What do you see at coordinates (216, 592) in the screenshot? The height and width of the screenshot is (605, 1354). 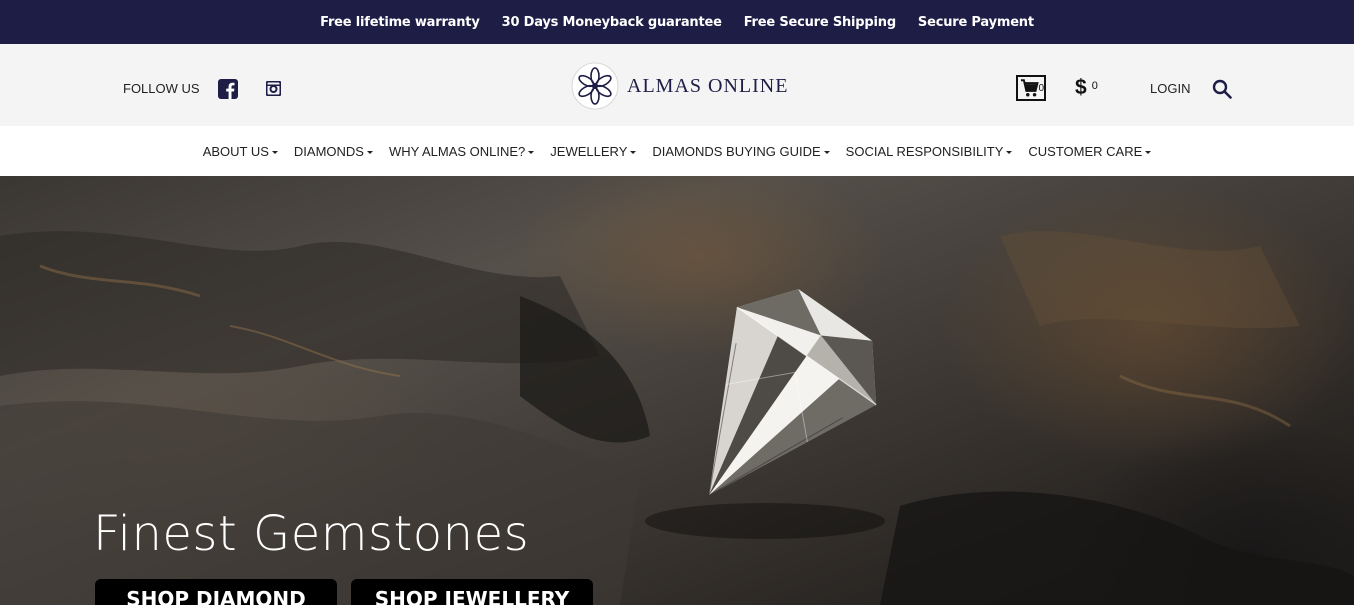 I see `shop-diamond-button: SHOP DIAMOND` at bounding box center [216, 592].